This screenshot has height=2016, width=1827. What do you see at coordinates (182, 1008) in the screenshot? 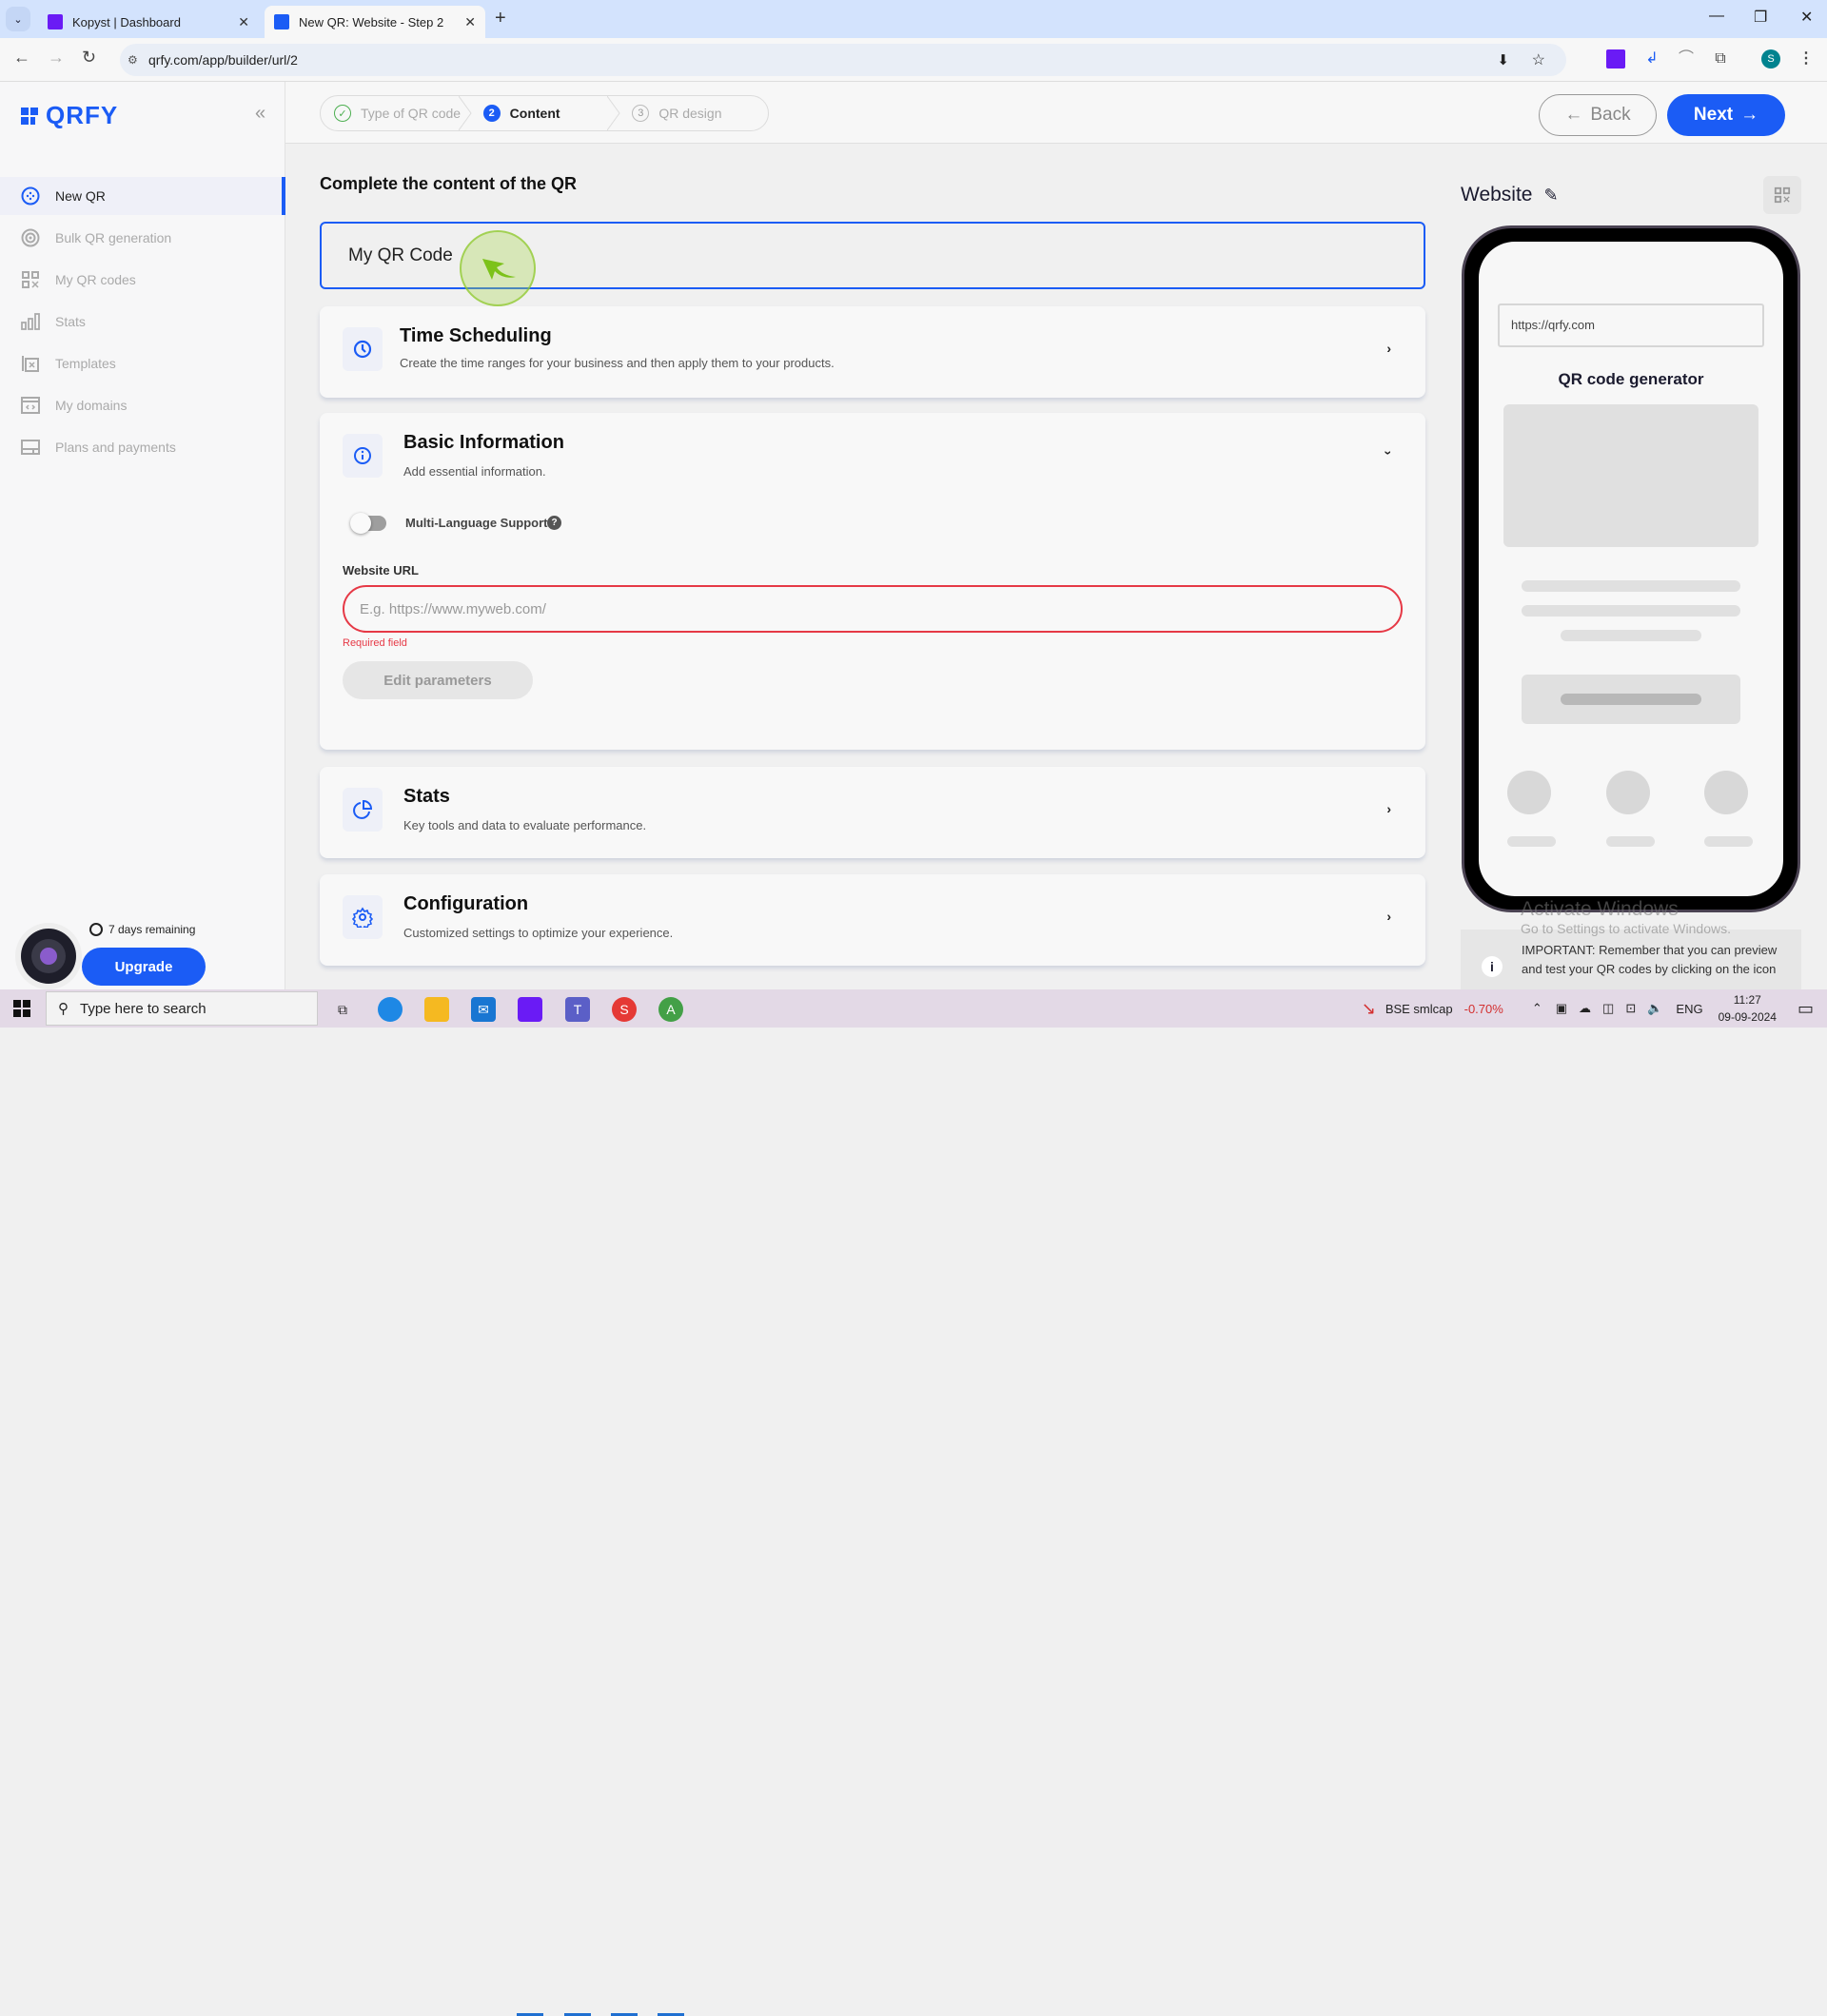
I see `taskbar-search: ⚲ Type here to search` at bounding box center [182, 1008].